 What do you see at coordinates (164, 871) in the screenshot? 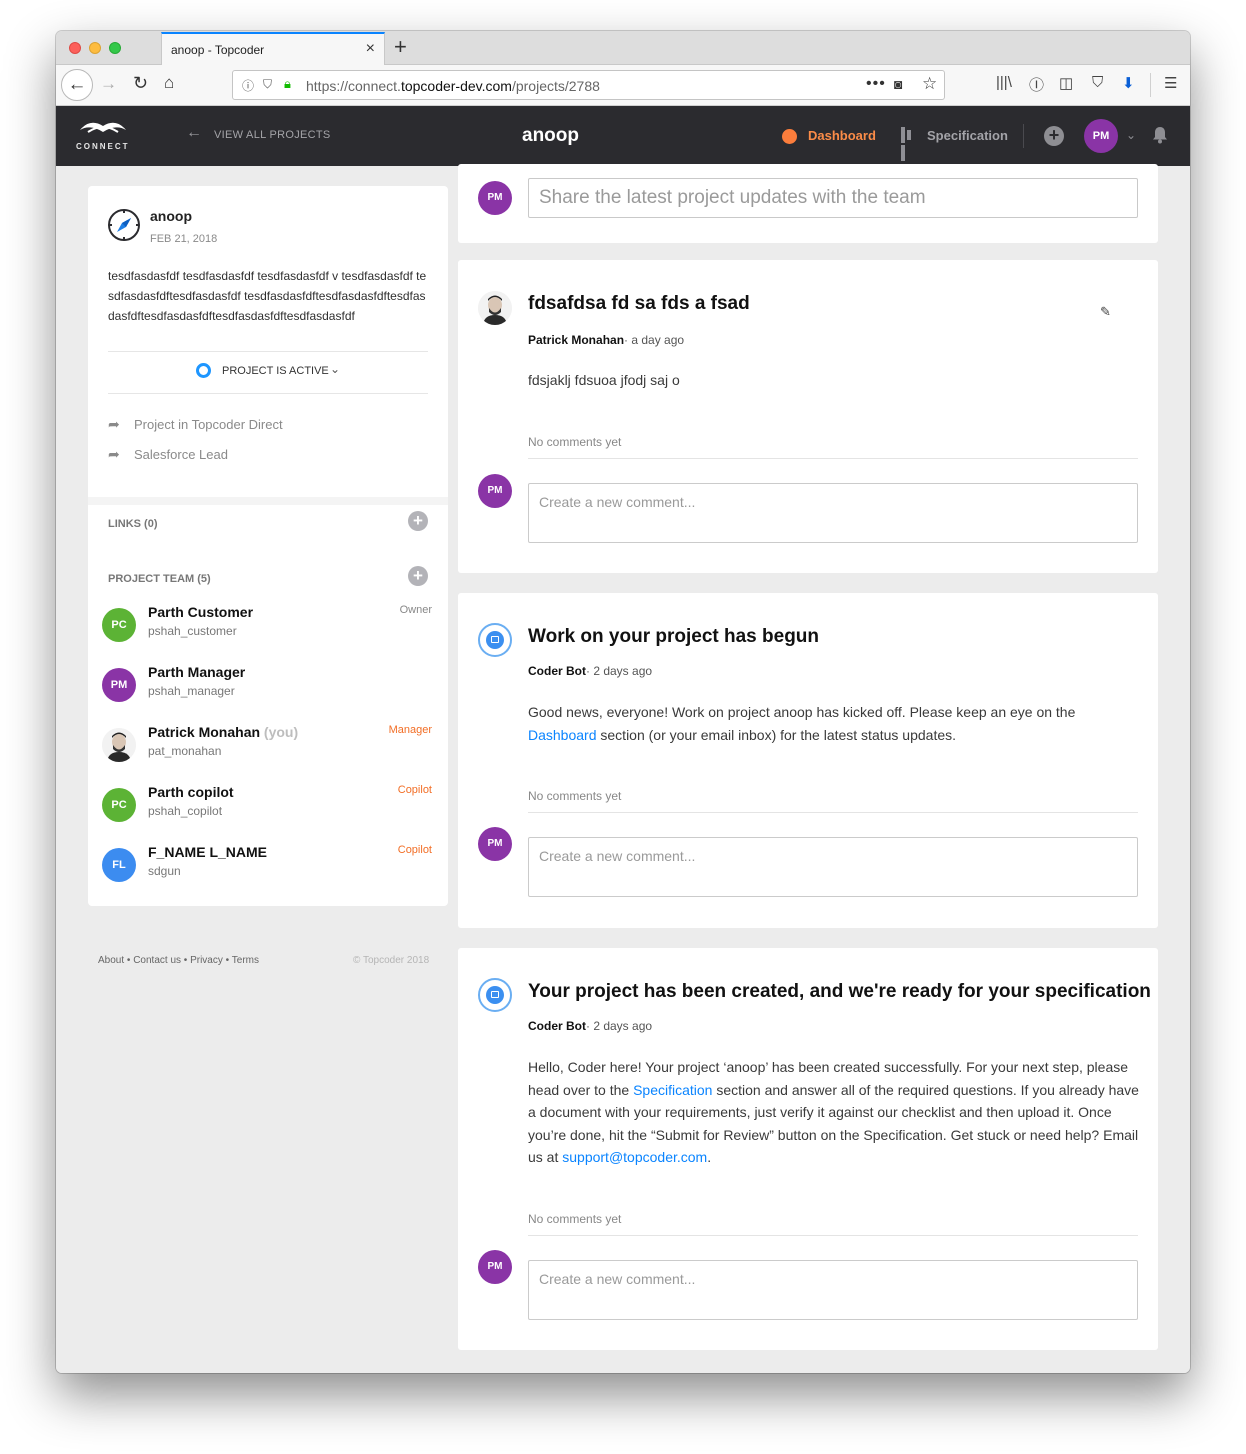
I see `member-handle: sdgun` at bounding box center [164, 871].